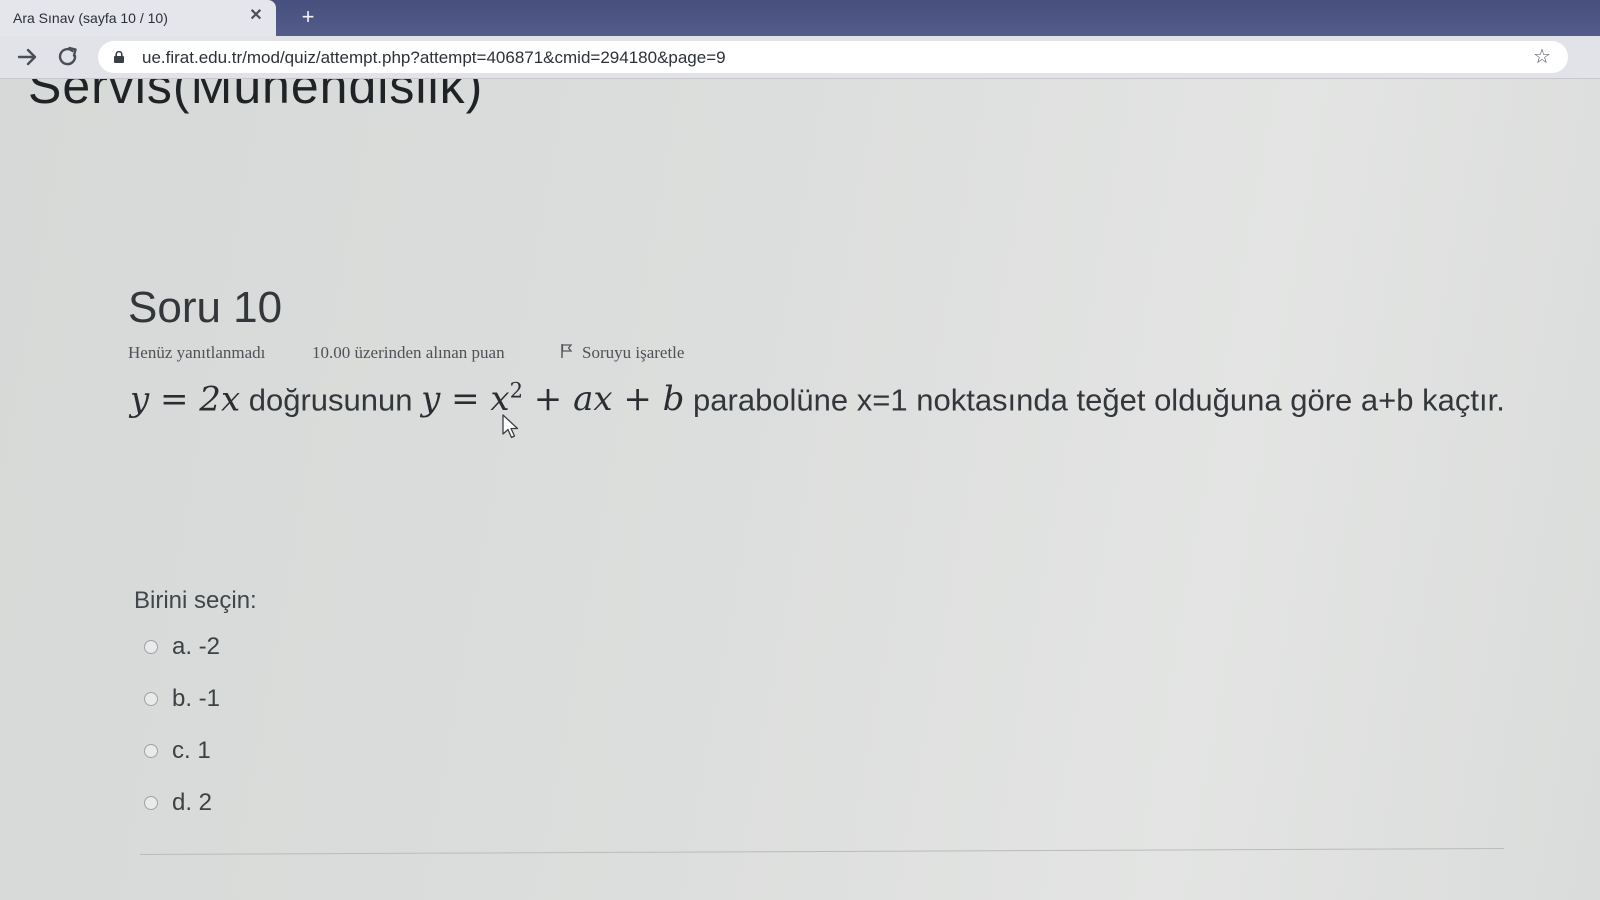  Describe the element at coordinates (800, 18) in the screenshot. I see `browser-tabbar: Ara Sınav (sayfa 10 / 10) ✕ +` at that location.